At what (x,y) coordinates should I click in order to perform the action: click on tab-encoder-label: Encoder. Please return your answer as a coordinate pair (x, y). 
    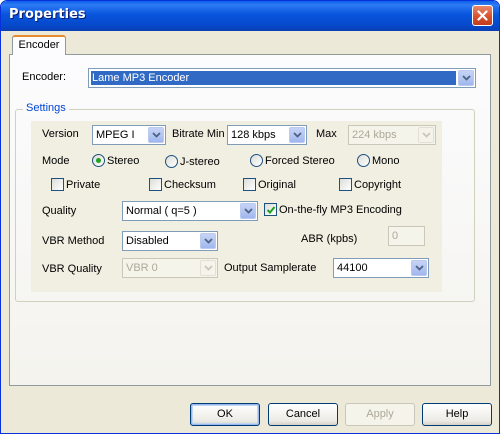
    Looking at the image, I should click on (39, 45).